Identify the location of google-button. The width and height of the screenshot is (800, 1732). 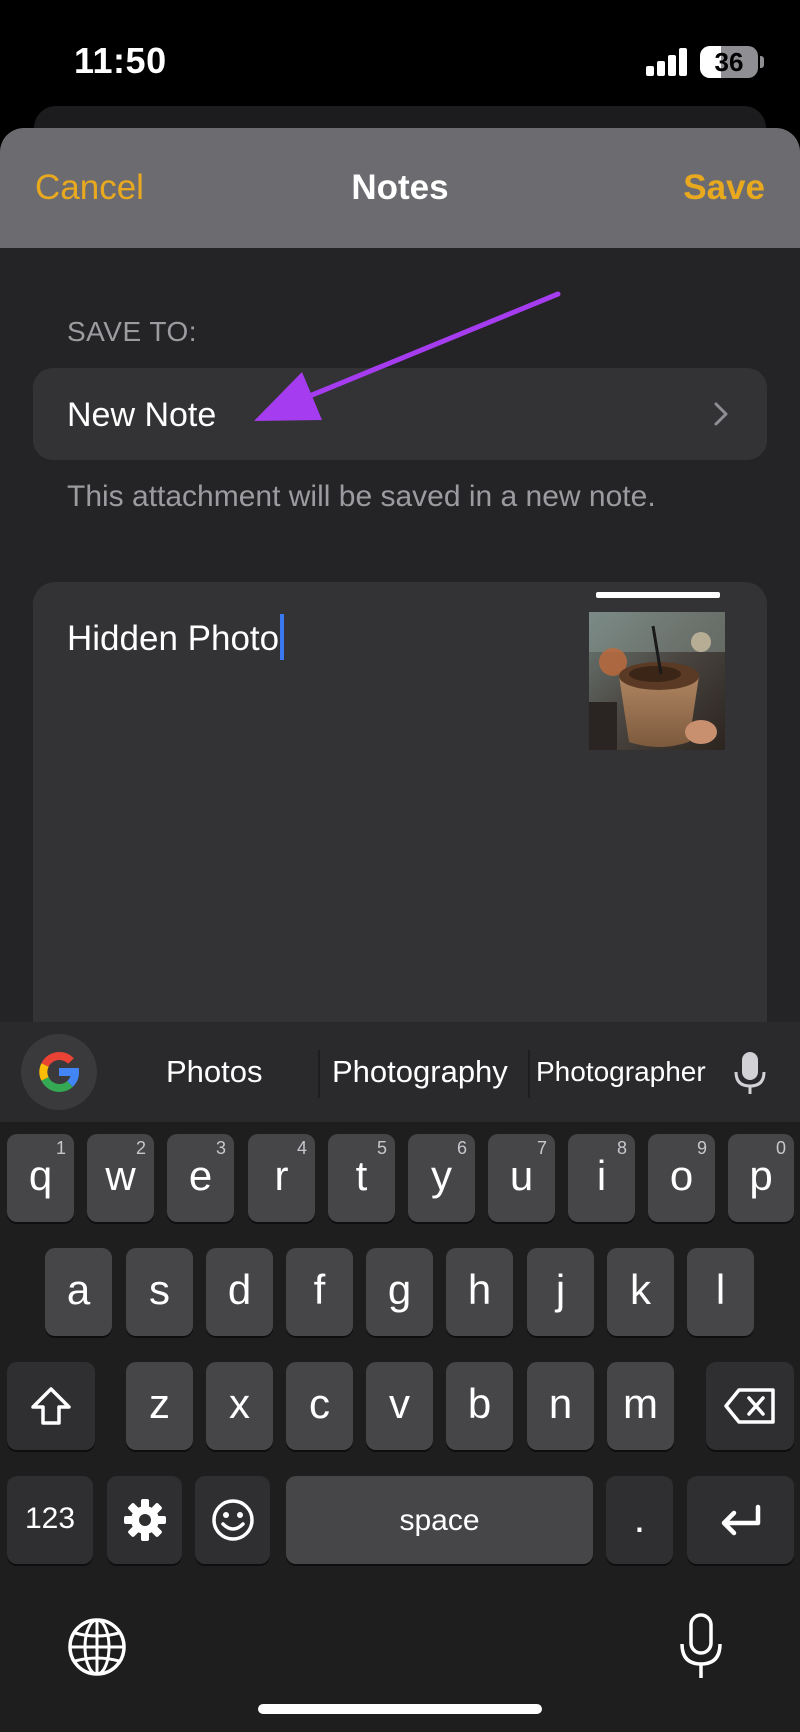
(59, 1072).